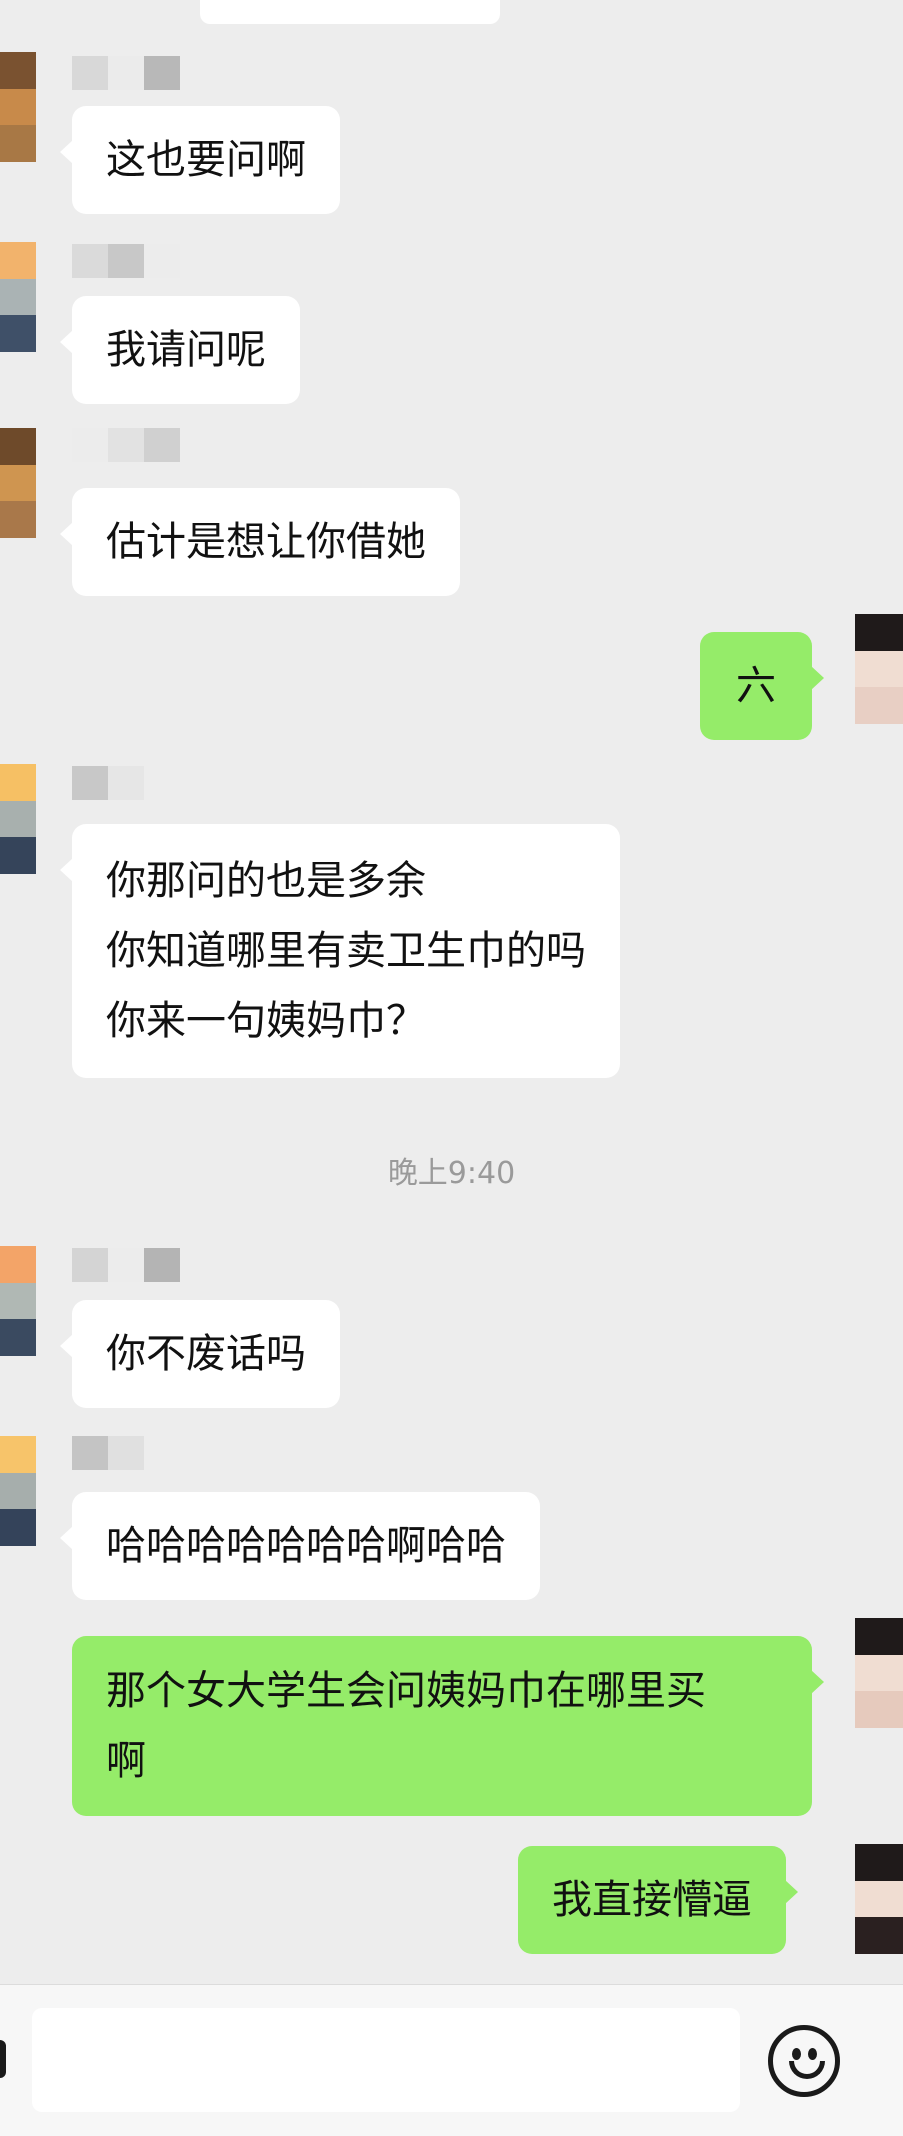  I want to click on message-line: 你来一句姨妈巾？, so click(266, 1021).